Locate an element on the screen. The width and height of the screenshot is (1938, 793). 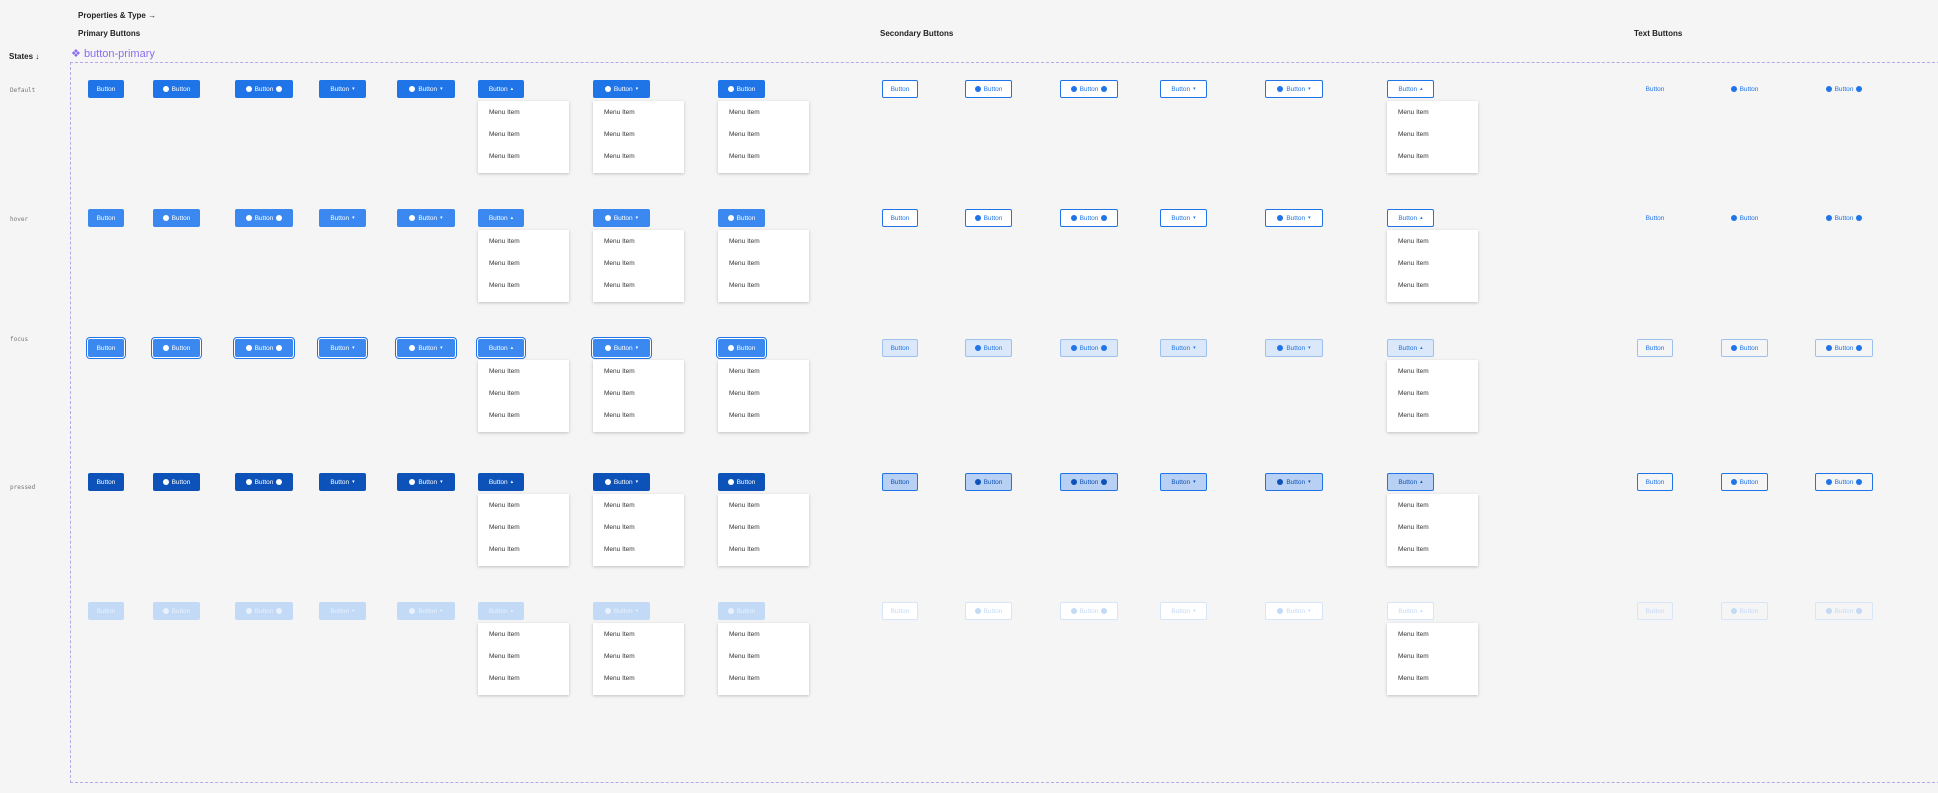
button-pressed: Button ▴ is located at coordinates (1410, 482).